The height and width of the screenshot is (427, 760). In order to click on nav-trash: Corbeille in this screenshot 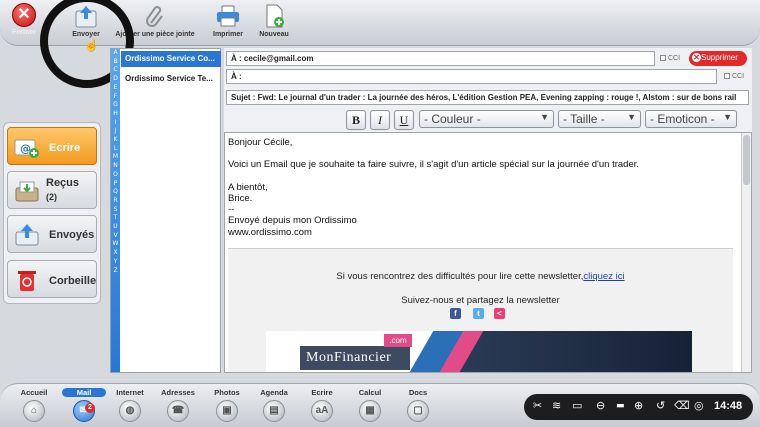, I will do `click(52, 279)`.